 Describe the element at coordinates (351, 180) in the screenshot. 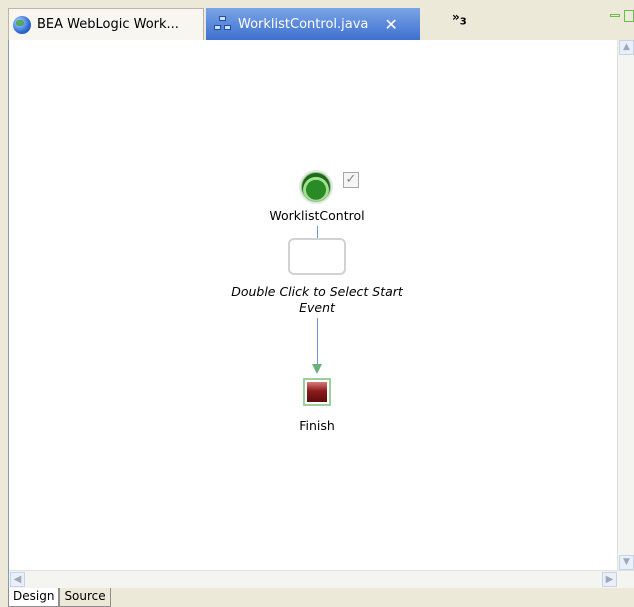

I see `checkbox-icon: ✓` at that location.